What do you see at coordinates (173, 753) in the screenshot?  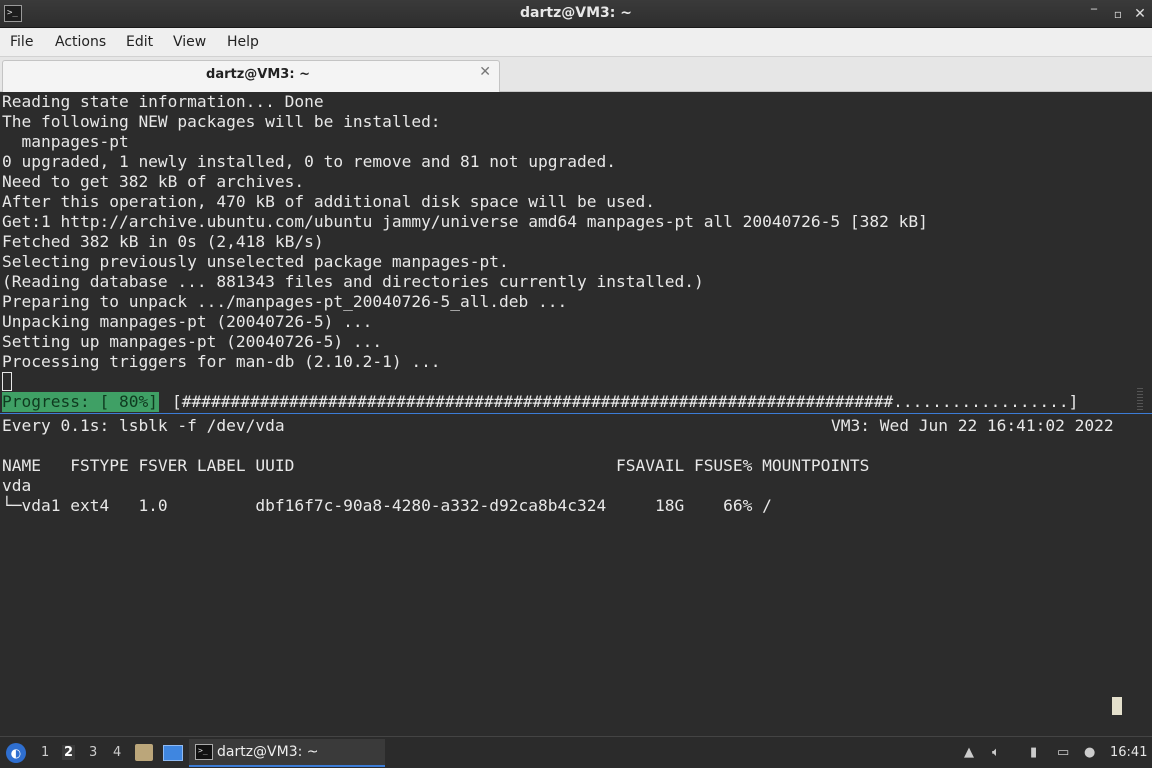 I see `show-desktop-icon` at bounding box center [173, 753].